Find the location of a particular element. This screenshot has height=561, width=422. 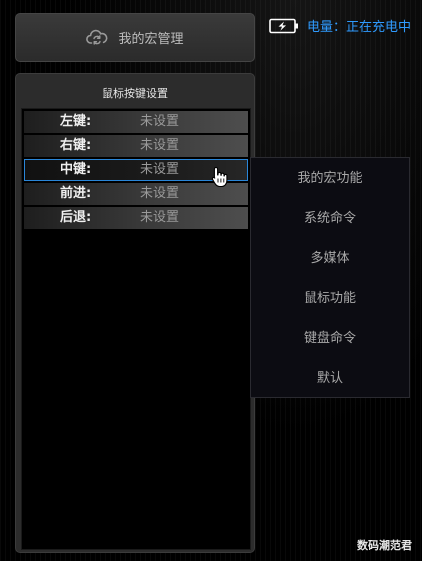

watermark: 数码潮范君 is located at coordinates (384, 545).